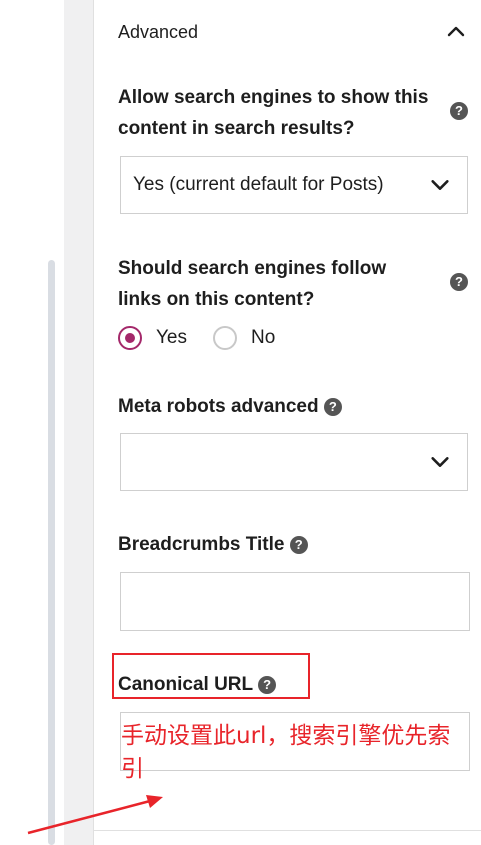 This screenshot has width=481, height=845. What do you see at coordinates (95, 815) in the screenshot?
I see `annotation-arrow-icon` at bounding box center [95, 815].